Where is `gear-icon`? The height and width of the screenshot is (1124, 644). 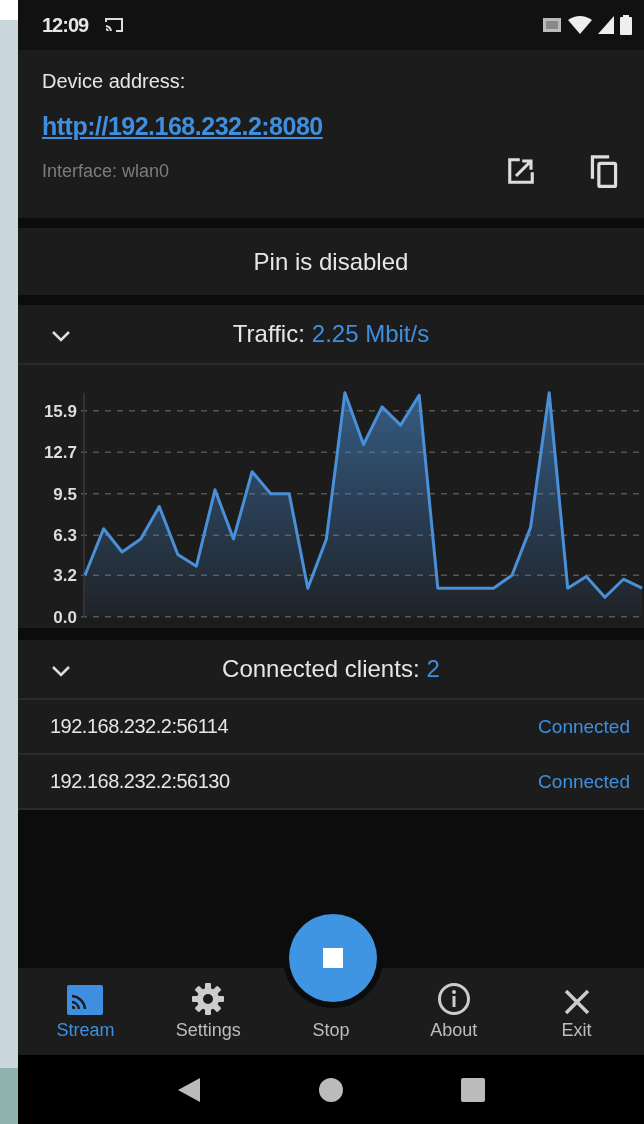
gear-icon is located at coordinates (208, 999).